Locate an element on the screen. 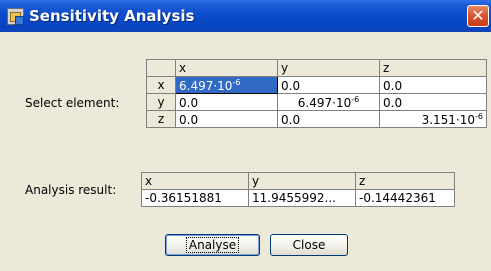 This screenshot has height=271, width=491. analyse-button-label: Analyse is located at coordinates (212, 245).